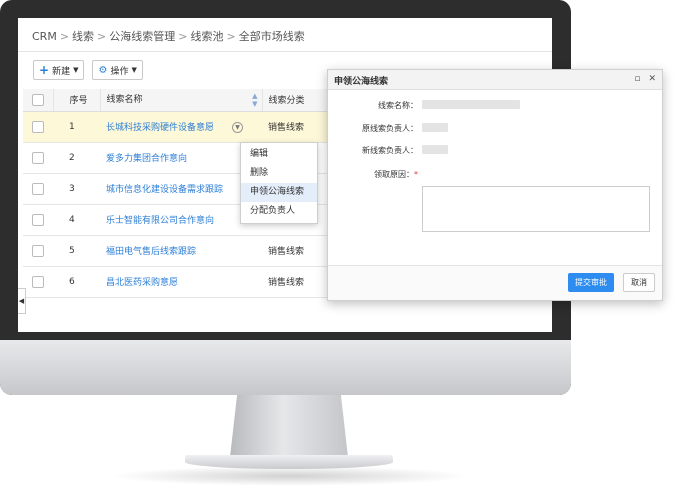  I want to click on row-name-cell: 长城科技采购硬件设备意愿 ▼, so click(181, 127).